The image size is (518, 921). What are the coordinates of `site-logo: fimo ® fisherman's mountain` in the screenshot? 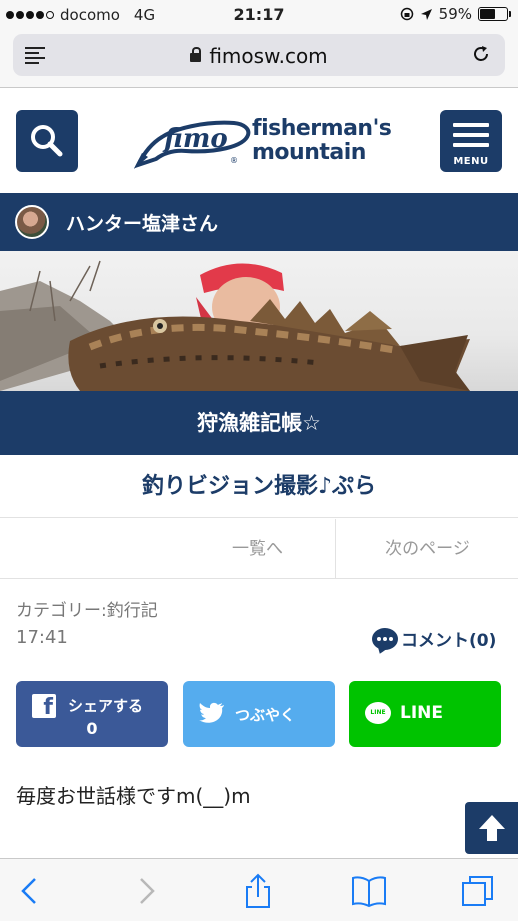 It's located at (264, 143).